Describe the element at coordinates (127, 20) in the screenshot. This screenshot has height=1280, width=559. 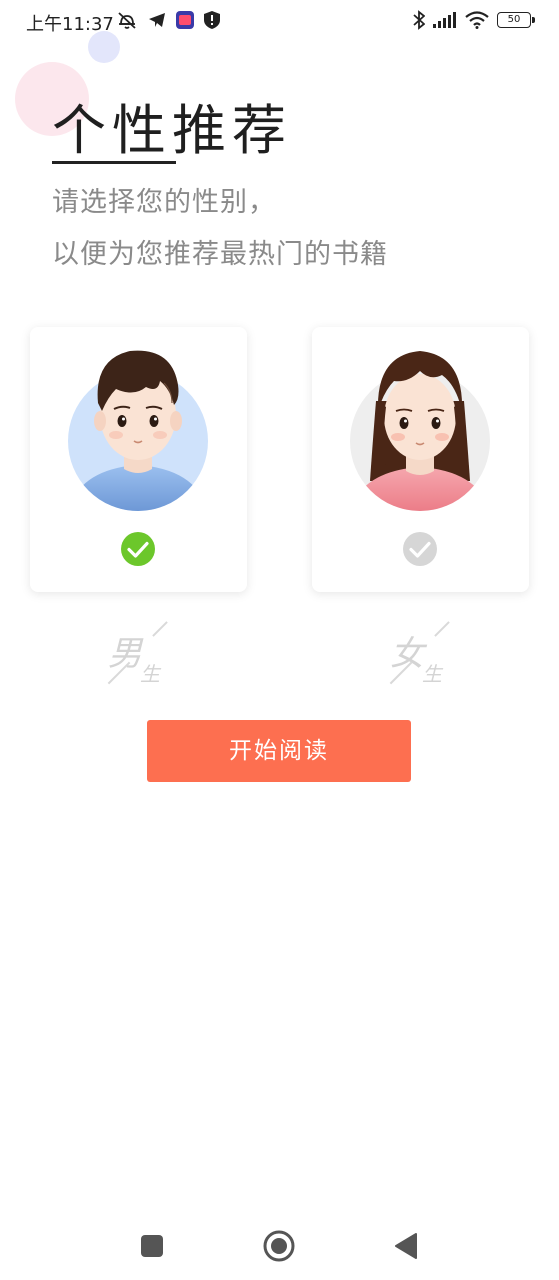
I see `alarm-off-icon` at that location.